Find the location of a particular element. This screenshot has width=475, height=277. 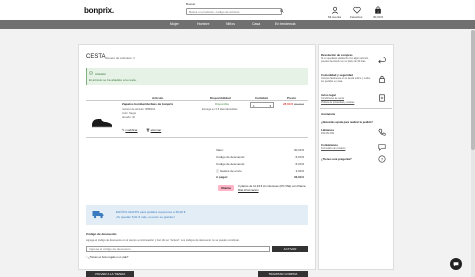

nav-item-hombre: Hombre is located at coordinates (203, 24).